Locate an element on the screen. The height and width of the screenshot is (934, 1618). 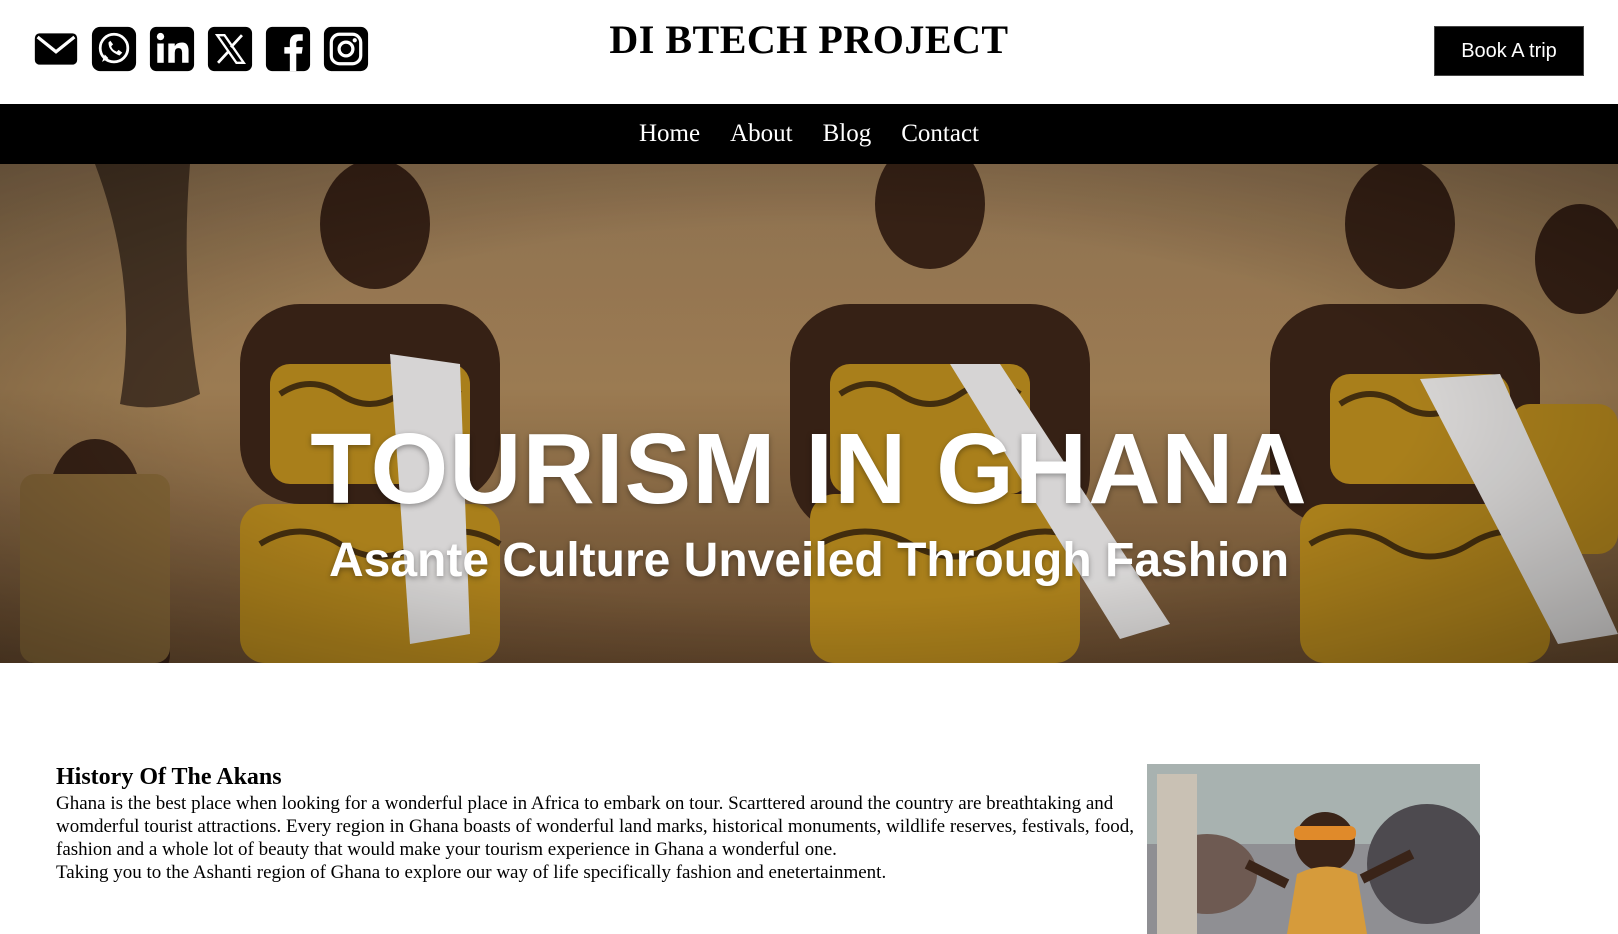
site-header: DI BTECH PROJECT Book A trip is located at coordinates (809, 52).